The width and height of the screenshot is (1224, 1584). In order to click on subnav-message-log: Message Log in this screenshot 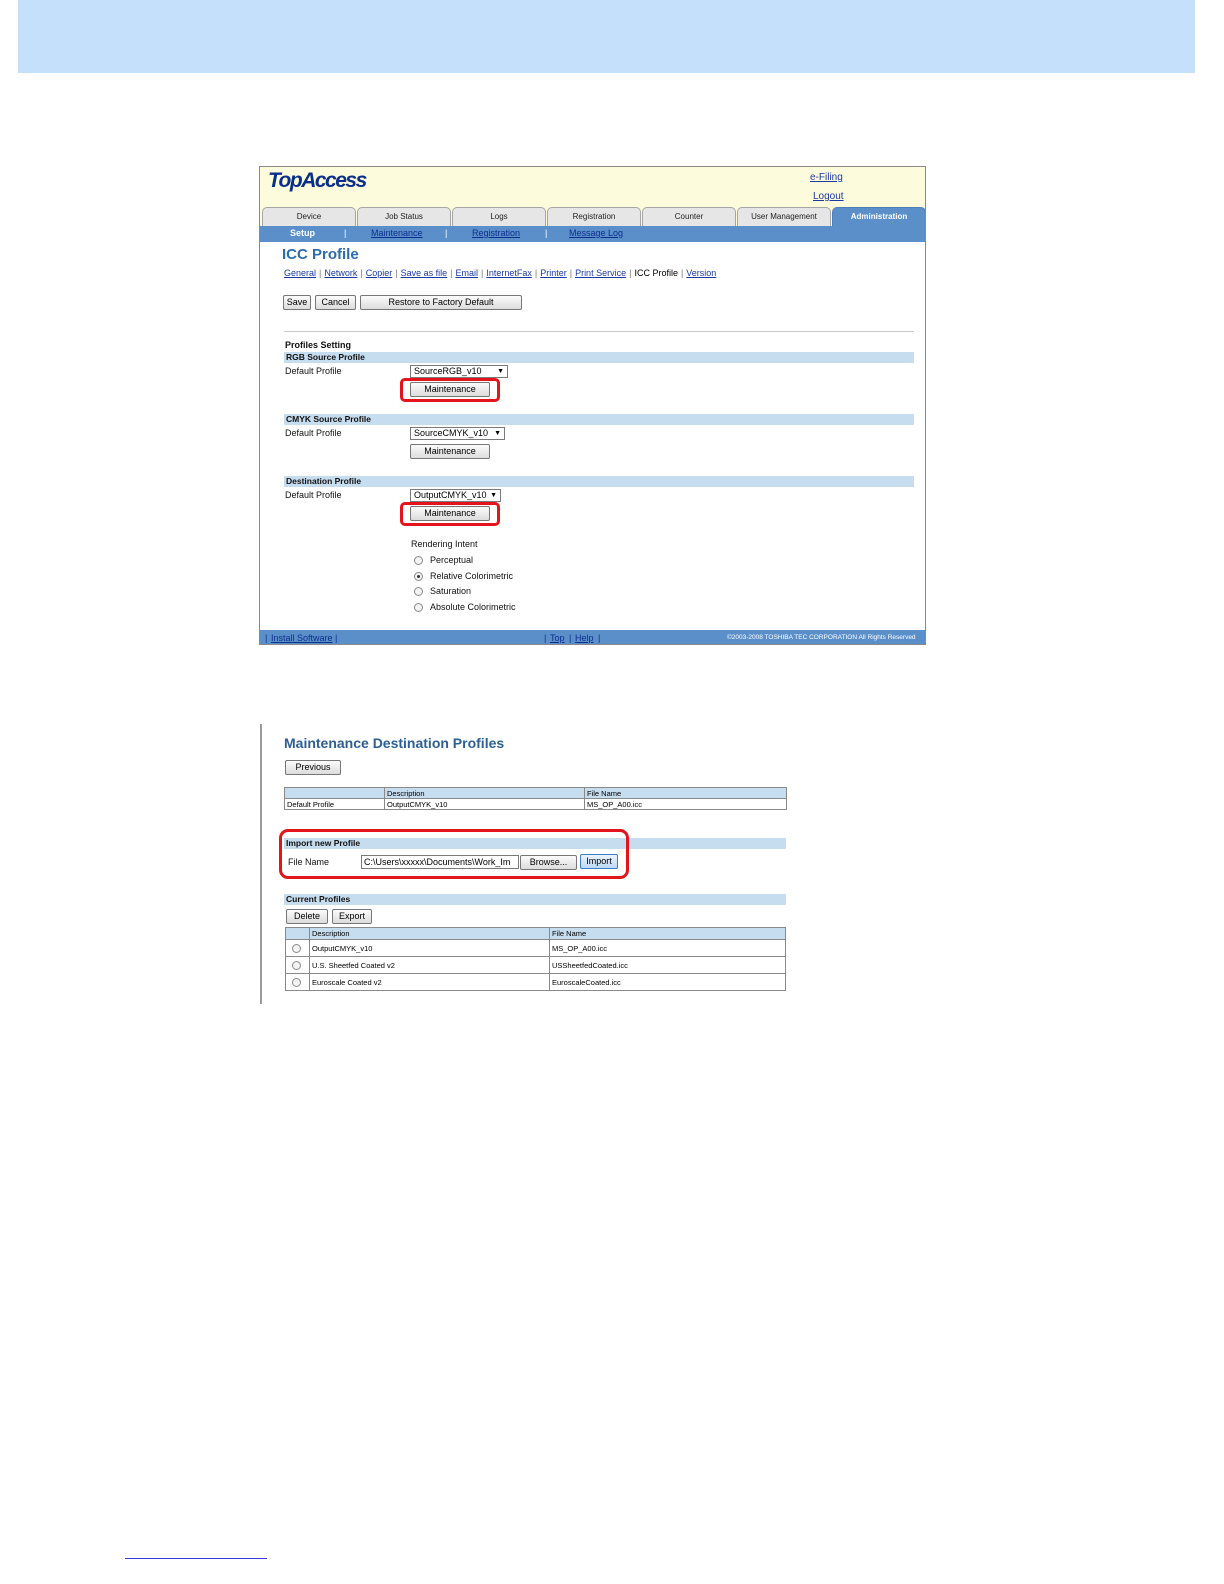, I will do `click(596, 233)`.